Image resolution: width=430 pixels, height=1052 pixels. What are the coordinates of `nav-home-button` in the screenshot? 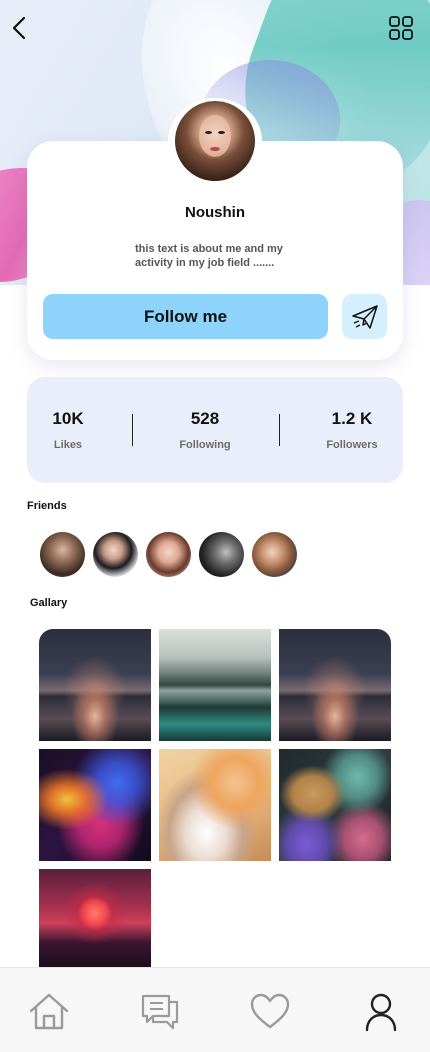 It's located at (49, 1012).